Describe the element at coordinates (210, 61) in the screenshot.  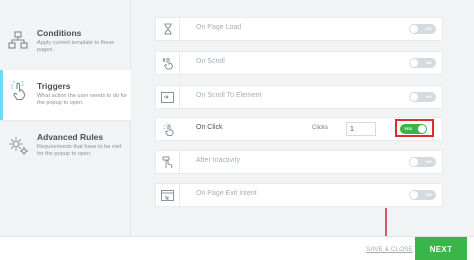
I see `trigger-label: On Scroll` at that location.